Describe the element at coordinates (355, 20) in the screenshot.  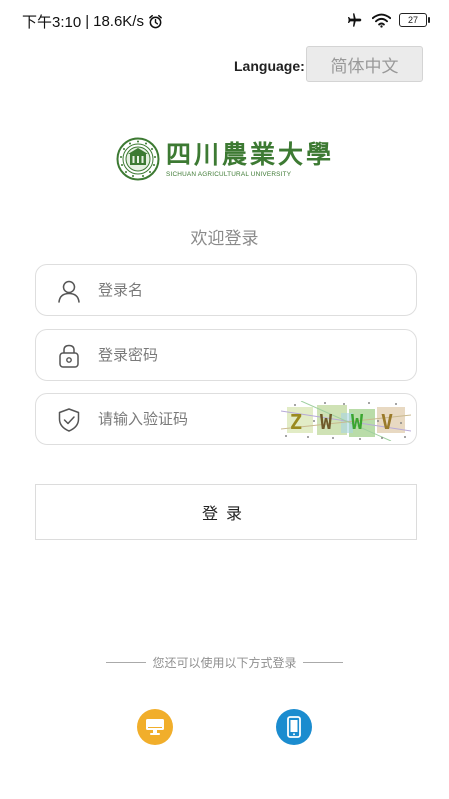
I see `airplane-mode-icon` at that location.